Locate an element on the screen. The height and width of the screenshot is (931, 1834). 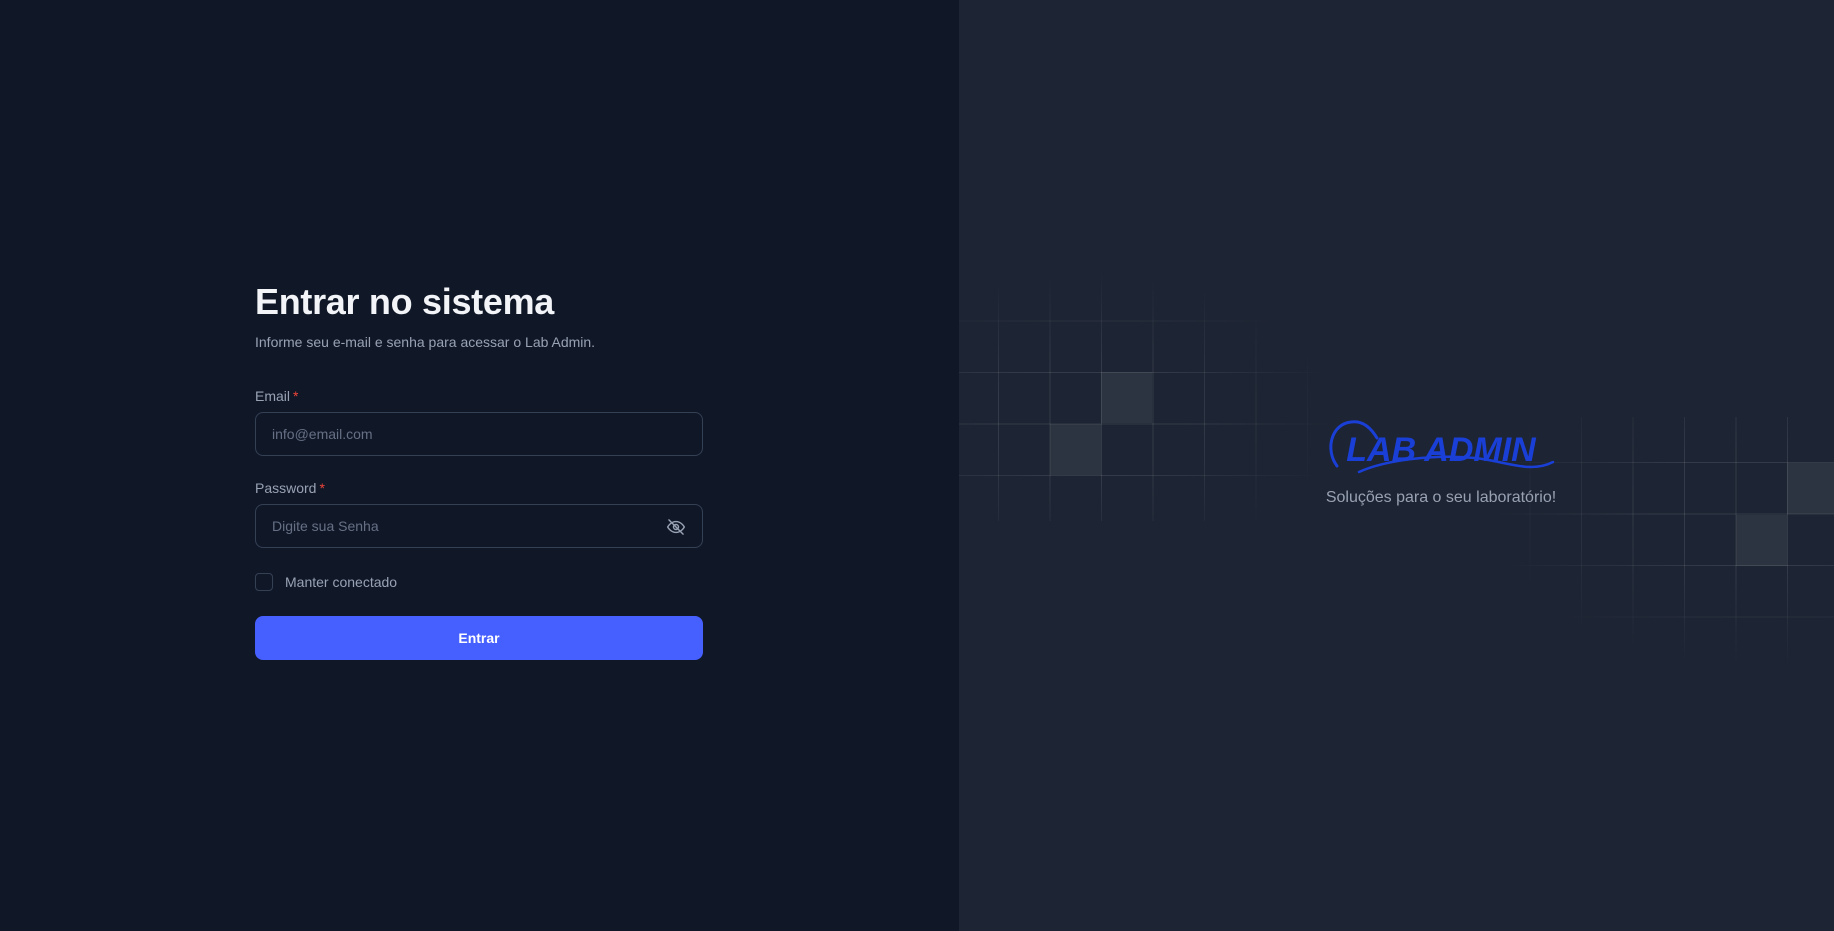
email-field-group: Email * is located at coordinates (479, 421).